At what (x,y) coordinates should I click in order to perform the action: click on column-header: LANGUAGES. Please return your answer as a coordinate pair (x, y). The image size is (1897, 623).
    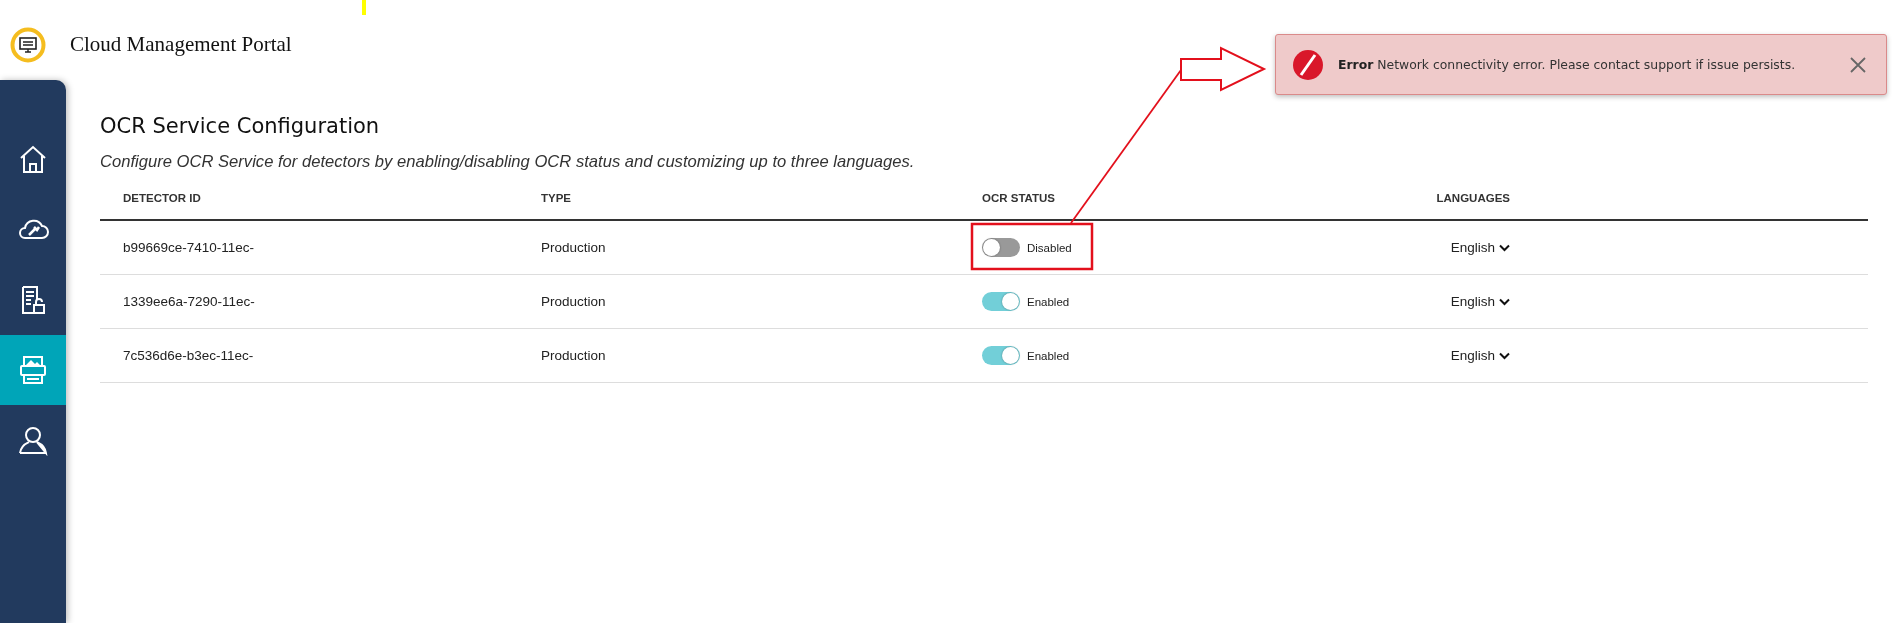
    Looking at the image, I should click on (1454, 206).